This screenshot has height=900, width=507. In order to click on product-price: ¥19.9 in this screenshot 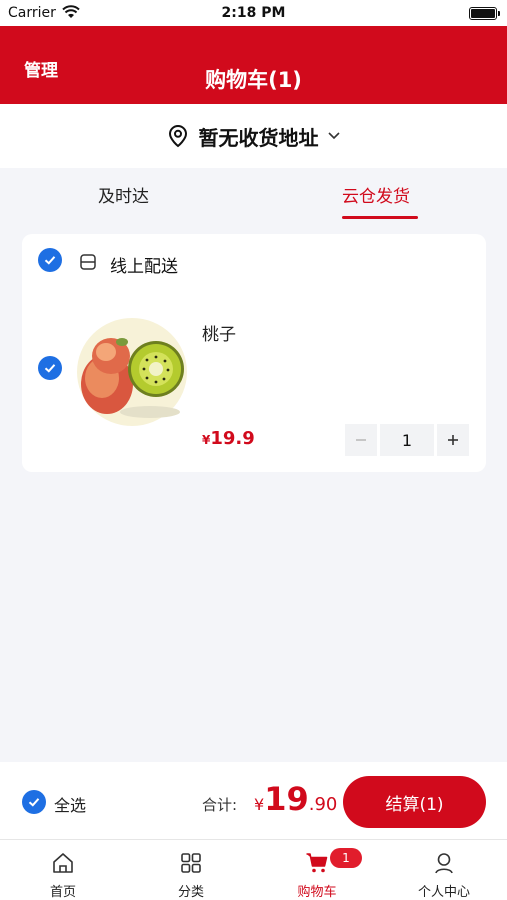, I will do `click(228, 438)`.